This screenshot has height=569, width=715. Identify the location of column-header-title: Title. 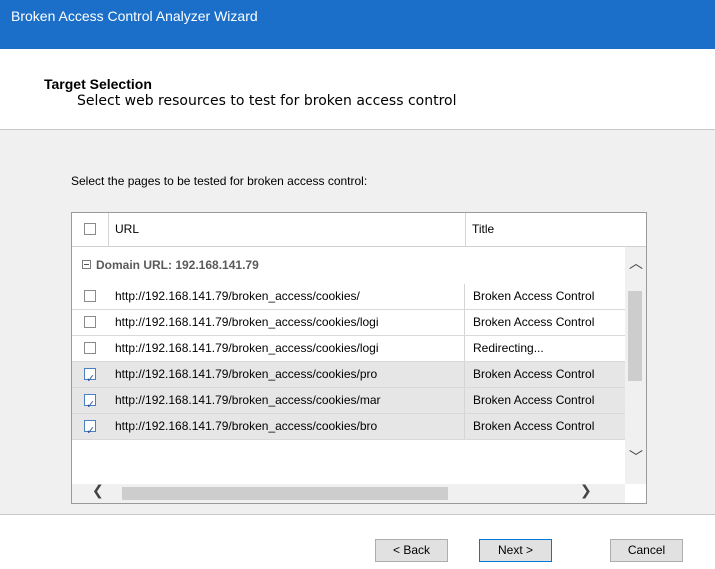
(480, 229).